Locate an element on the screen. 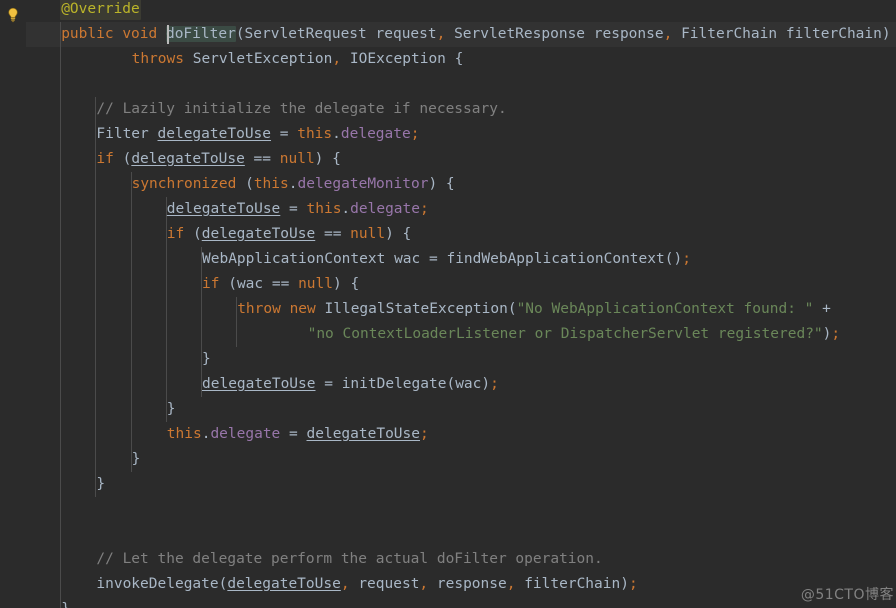 Image resolution: width=896 pixels, height=608 pixels. code-token: response is located at coordinates (628, 34).